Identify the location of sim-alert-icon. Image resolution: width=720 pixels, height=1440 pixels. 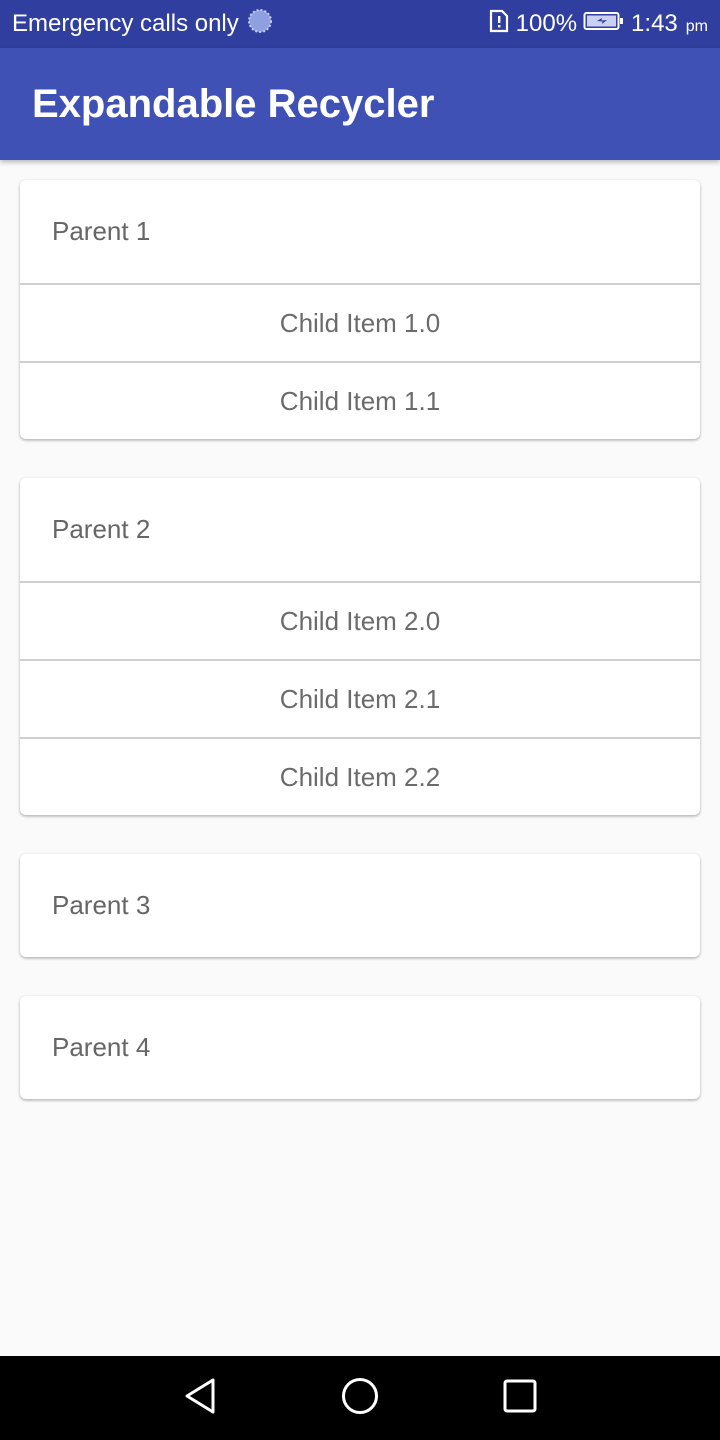
(499, 24).